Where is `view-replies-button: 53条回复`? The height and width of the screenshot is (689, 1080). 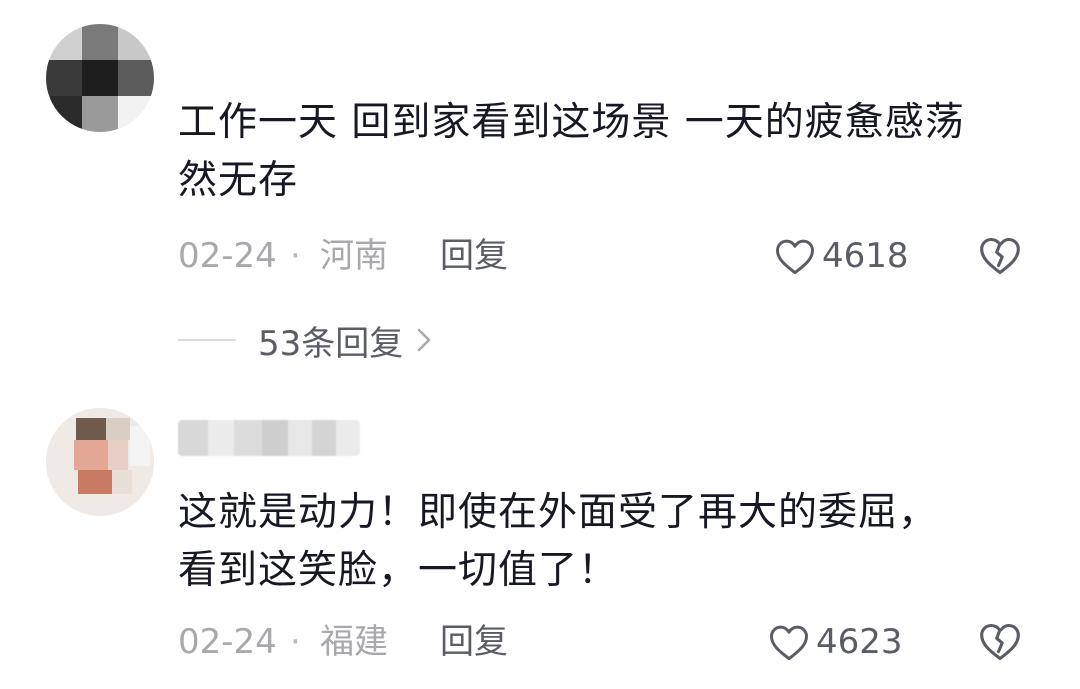
view-replies-button: 53条回复 is located at coordinates (305, 341).